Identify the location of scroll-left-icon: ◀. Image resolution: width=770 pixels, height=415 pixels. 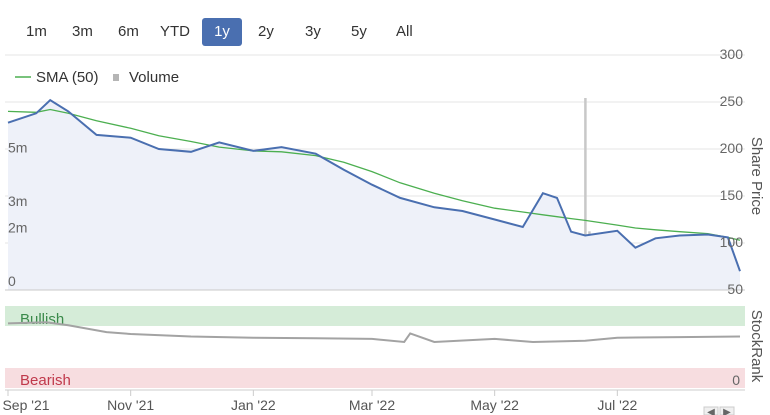
(711, 411).